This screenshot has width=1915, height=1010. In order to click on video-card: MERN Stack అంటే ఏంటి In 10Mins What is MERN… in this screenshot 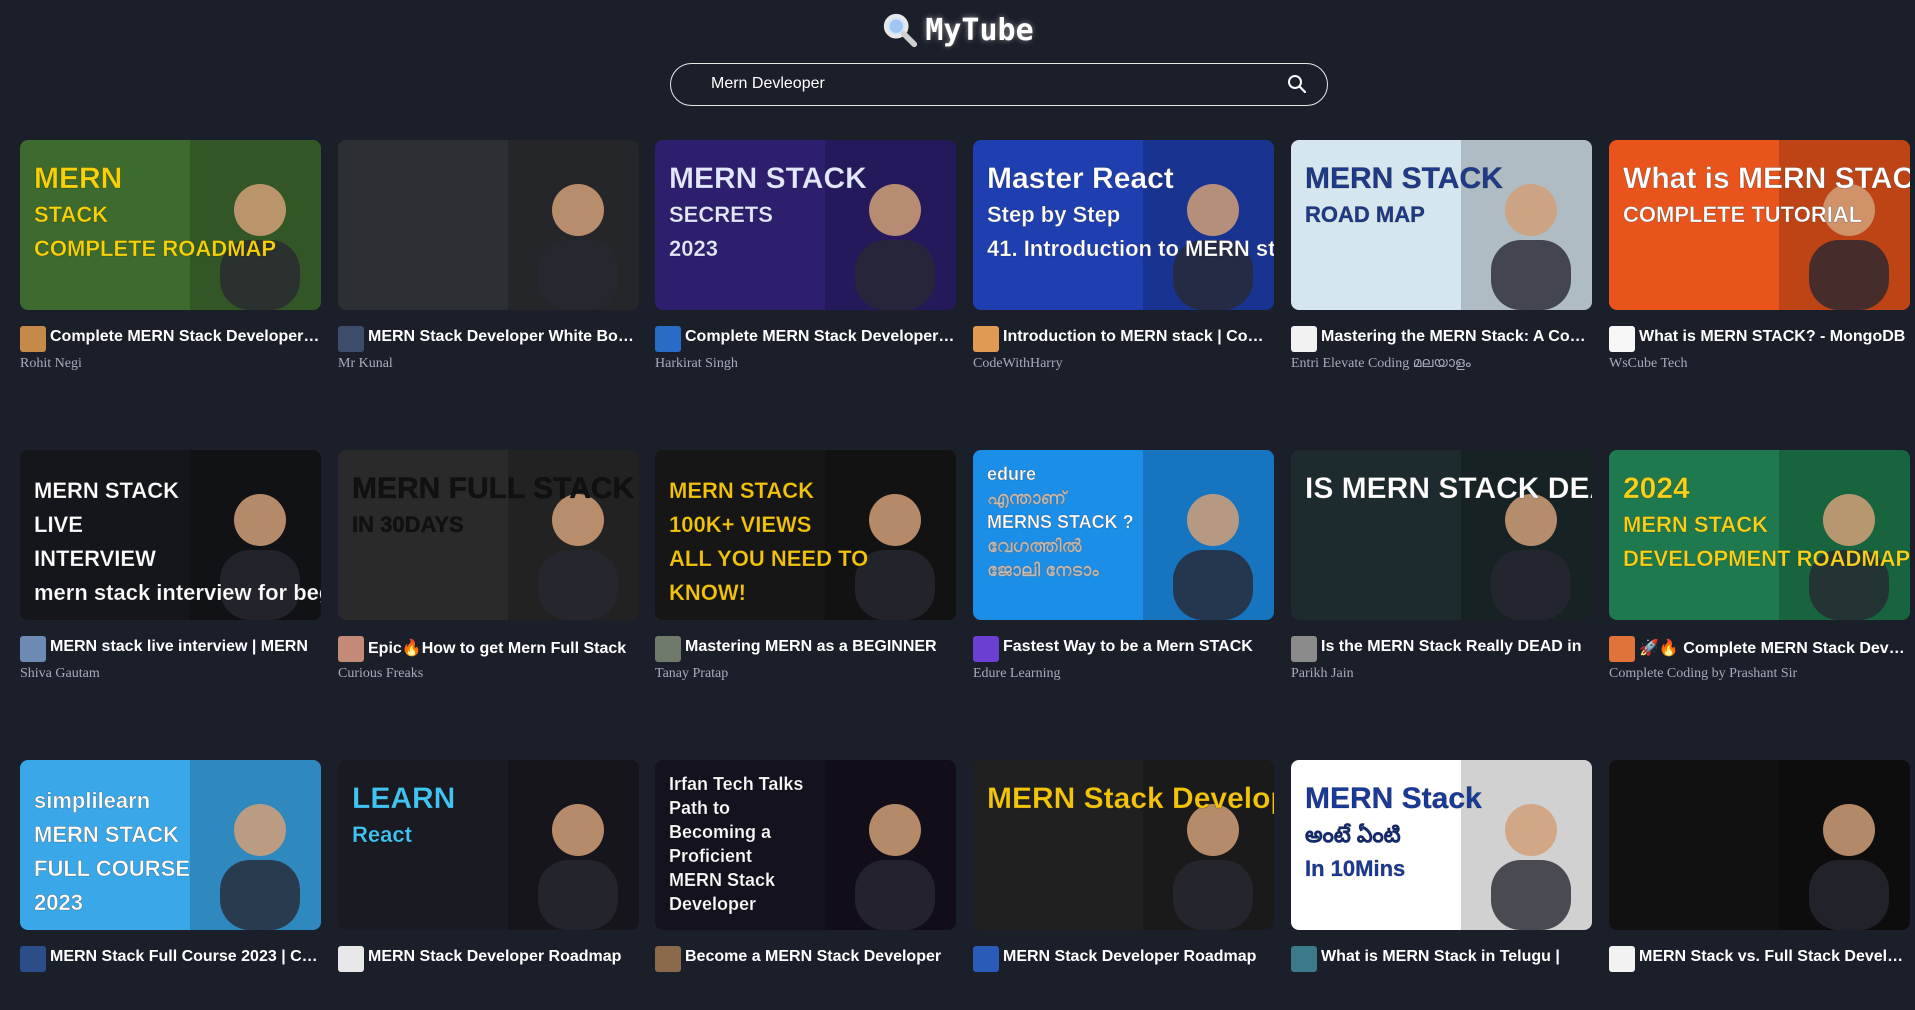, I will do `click(1441, 885)`.